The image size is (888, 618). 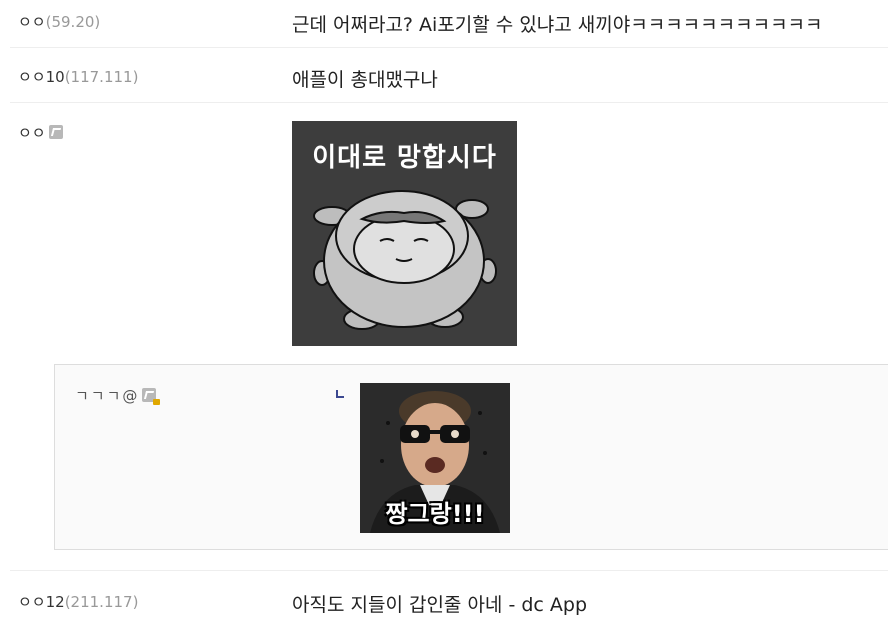 I want to click on comment-text: 아직도 지들이 갑인줄 아네 - dc App, so click(x=439, y=605).